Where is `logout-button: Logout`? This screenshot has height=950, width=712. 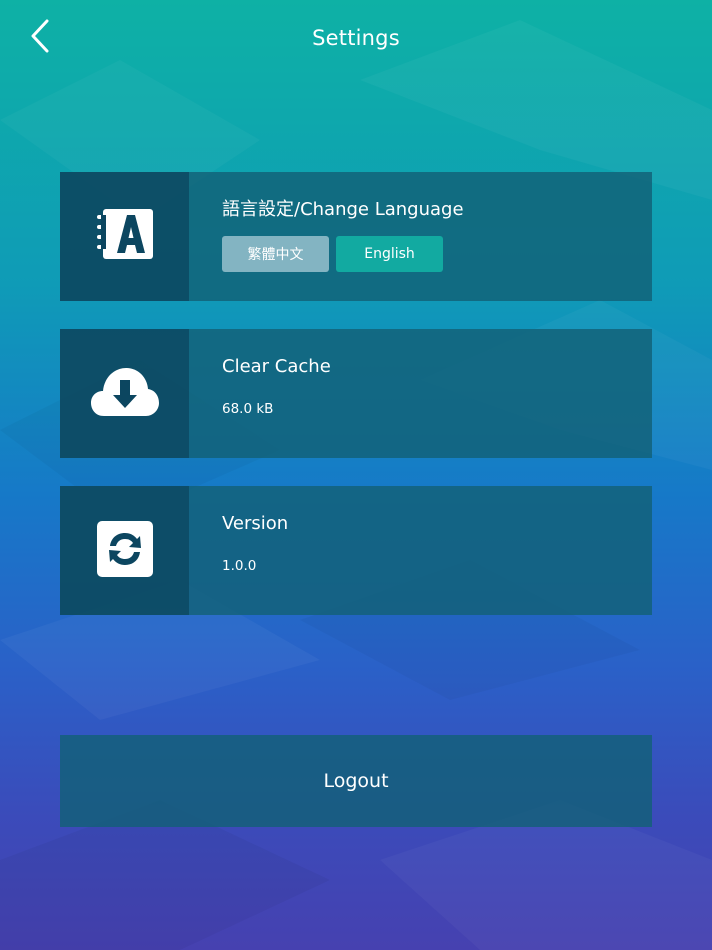
logout-button: Logout is located at coordinates (356, 781).